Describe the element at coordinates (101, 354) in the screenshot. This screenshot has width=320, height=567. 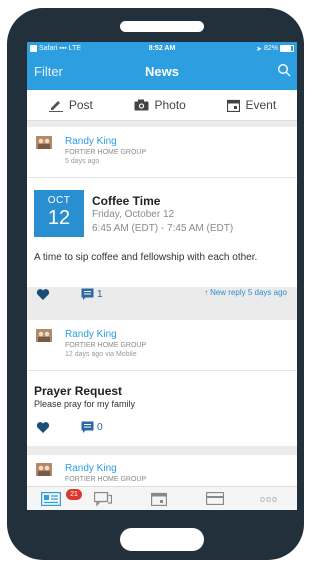
I see `post-time: 12 days ago via Mobile` at that location.